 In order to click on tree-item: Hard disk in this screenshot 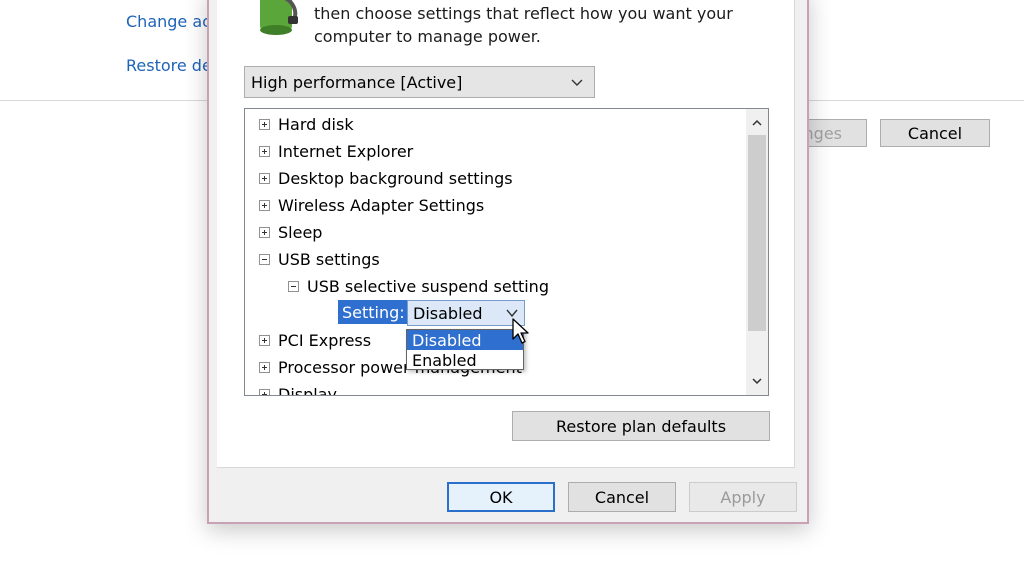, I will do `click(306, 124)`.